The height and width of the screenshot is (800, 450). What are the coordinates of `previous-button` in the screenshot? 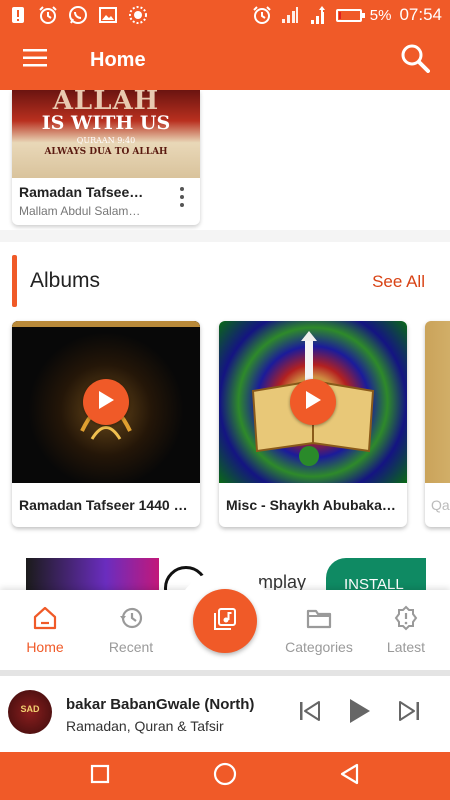 It's located at (310, 713).